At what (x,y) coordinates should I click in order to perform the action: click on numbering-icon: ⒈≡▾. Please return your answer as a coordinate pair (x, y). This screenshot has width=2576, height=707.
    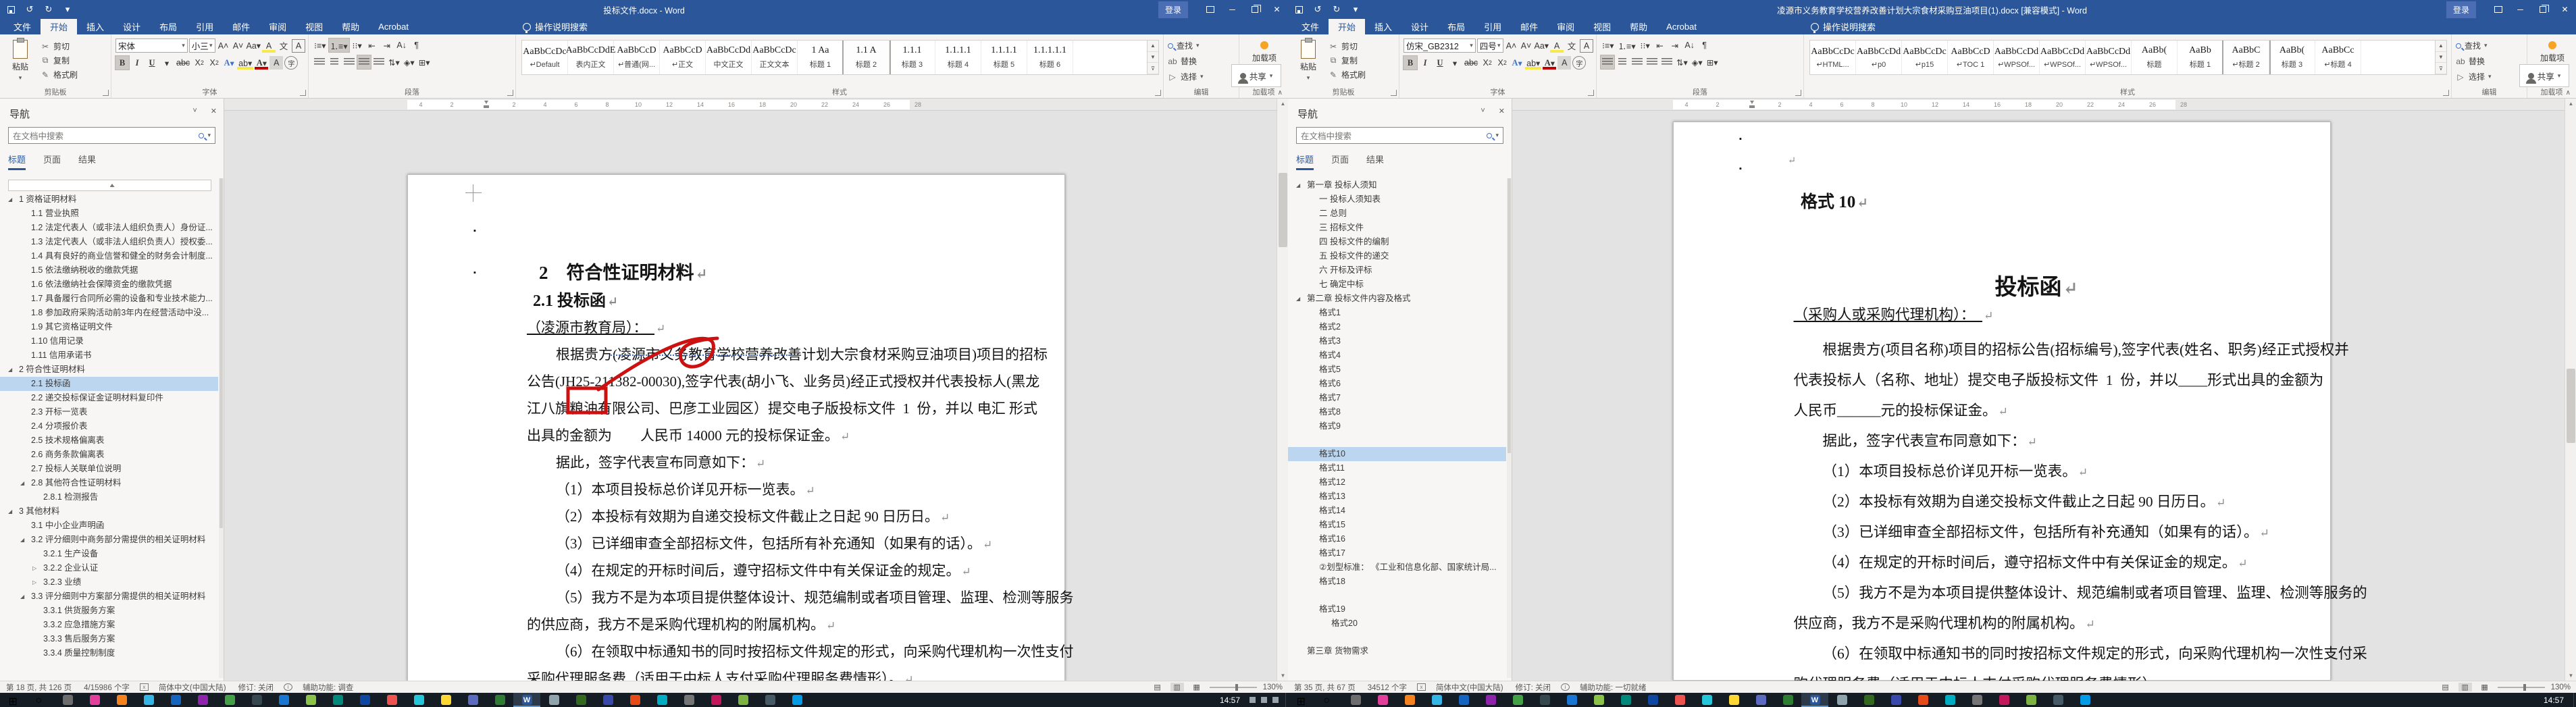
    Looking at the image, I should click on (1627, 45).